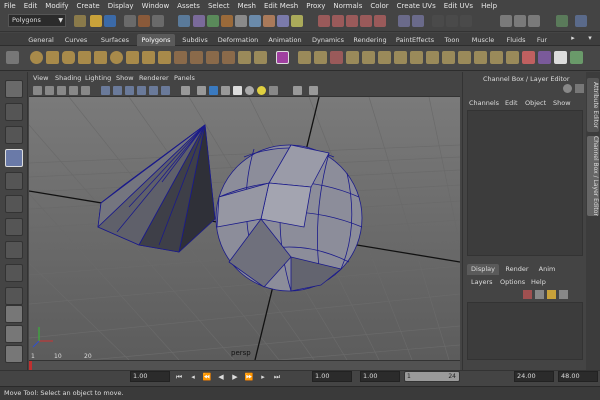  Describe the element at coordinates (563, 294) in the screenshot. I see `layer-options-icon` at that location.